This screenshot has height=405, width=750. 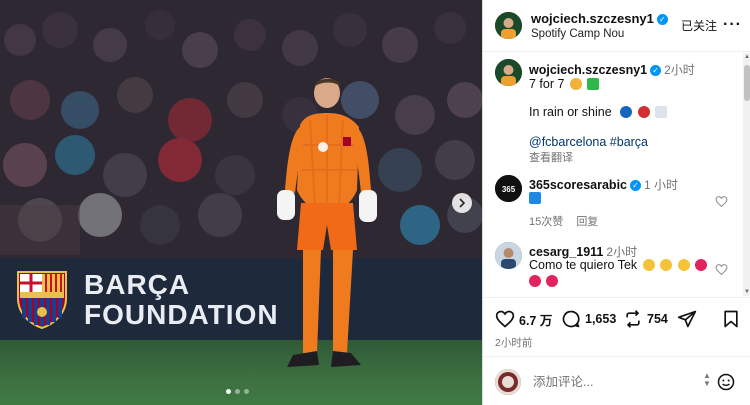 I want to click on comment-likes-count: 15次赞, so click(x=546, y=222).